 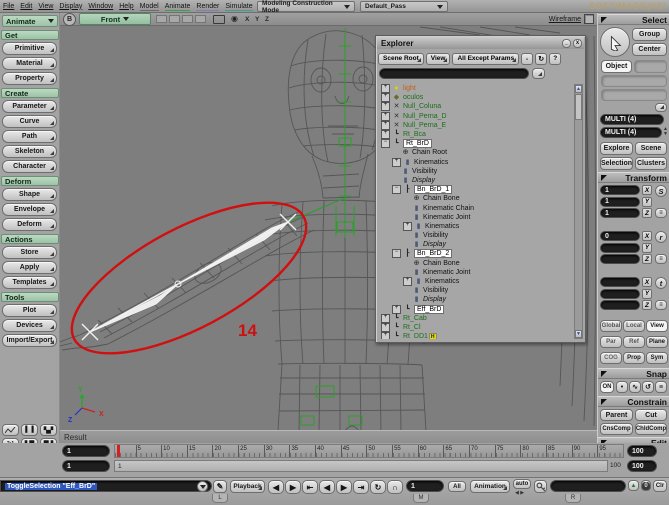 I want to click on mode-plane-button: Plane, so click(x=657, y=342).